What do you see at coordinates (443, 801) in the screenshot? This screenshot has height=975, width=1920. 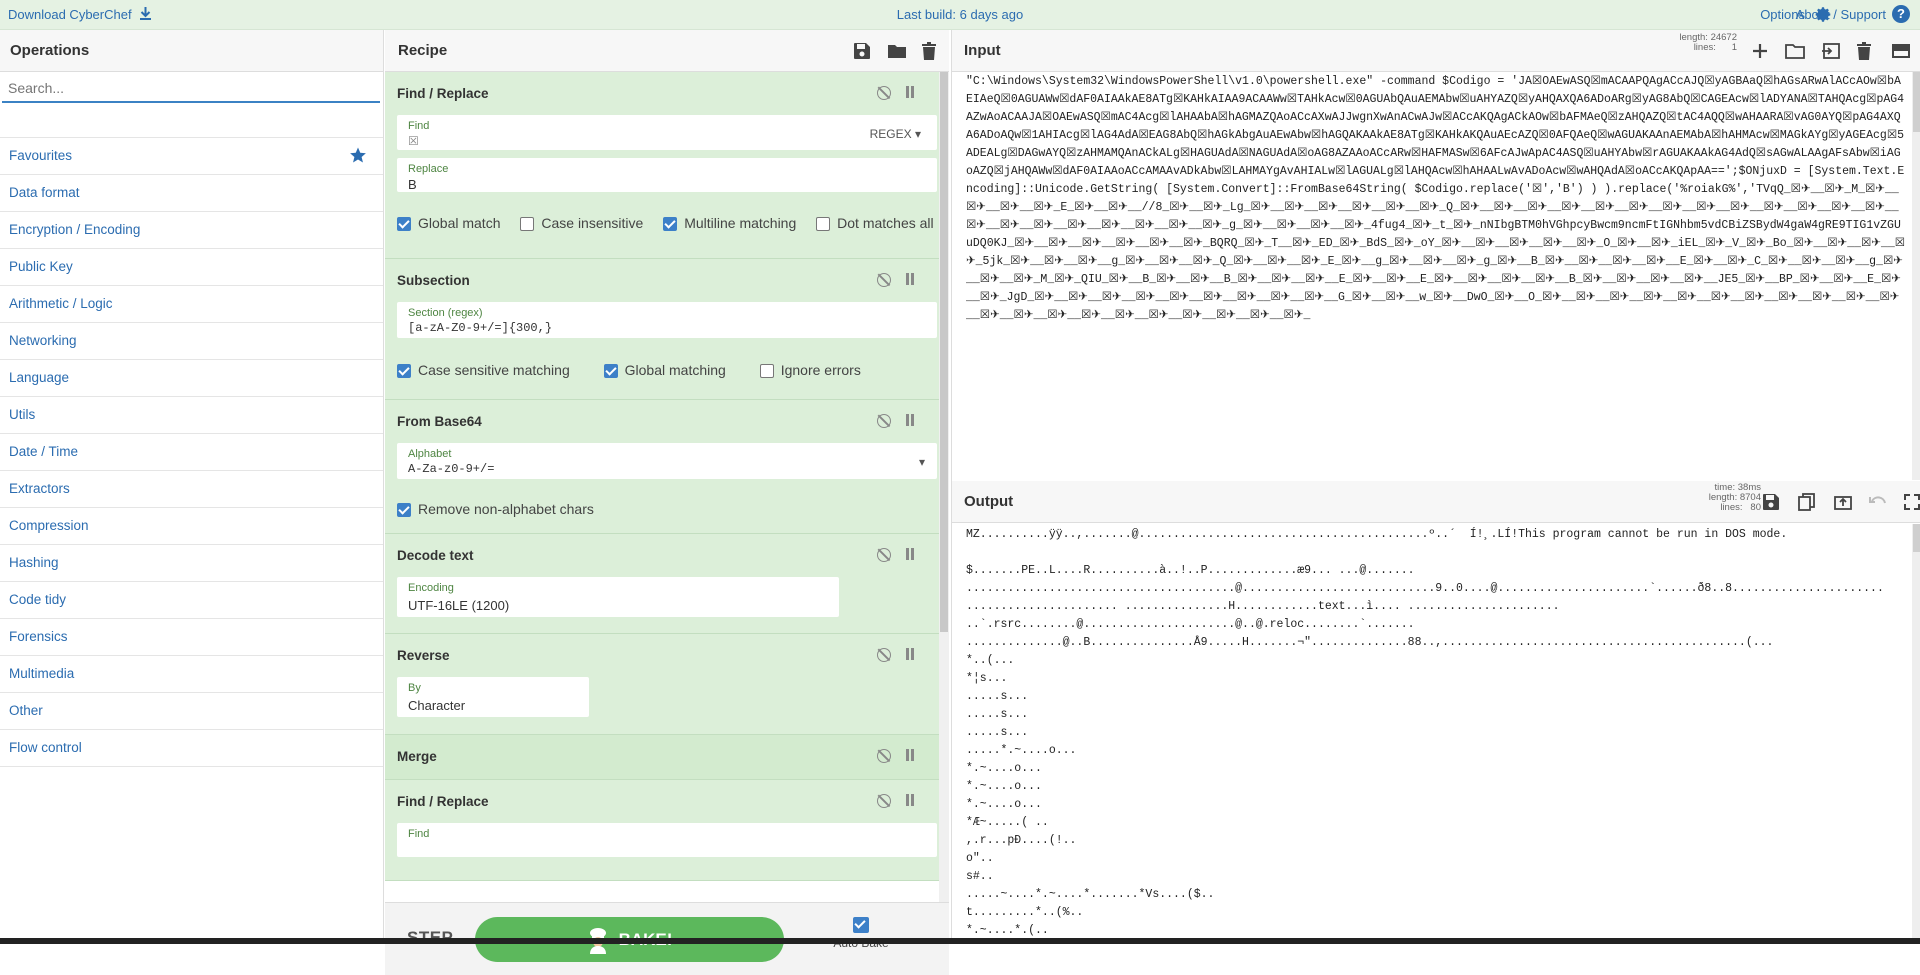 I see `op-name: Find / Replace` at bounding box center [443, 801].